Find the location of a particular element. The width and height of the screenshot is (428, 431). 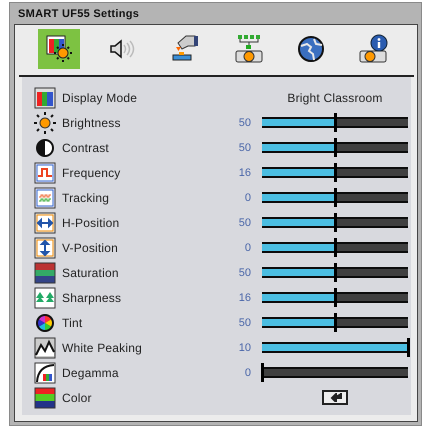

info-projector-icon is located at coordinates (374, 49).